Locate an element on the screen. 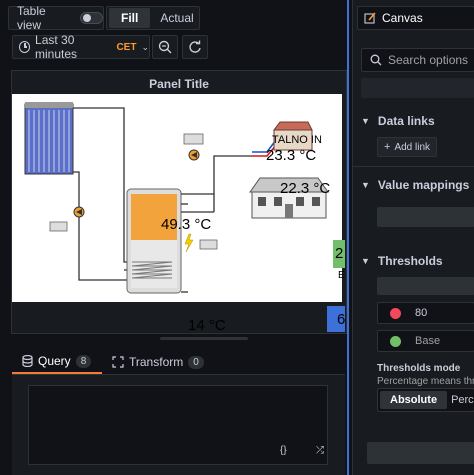 Image resolution: width=474 pixels, height=475 pixels. solar-pump-icon is located at coordinates (79, 212).